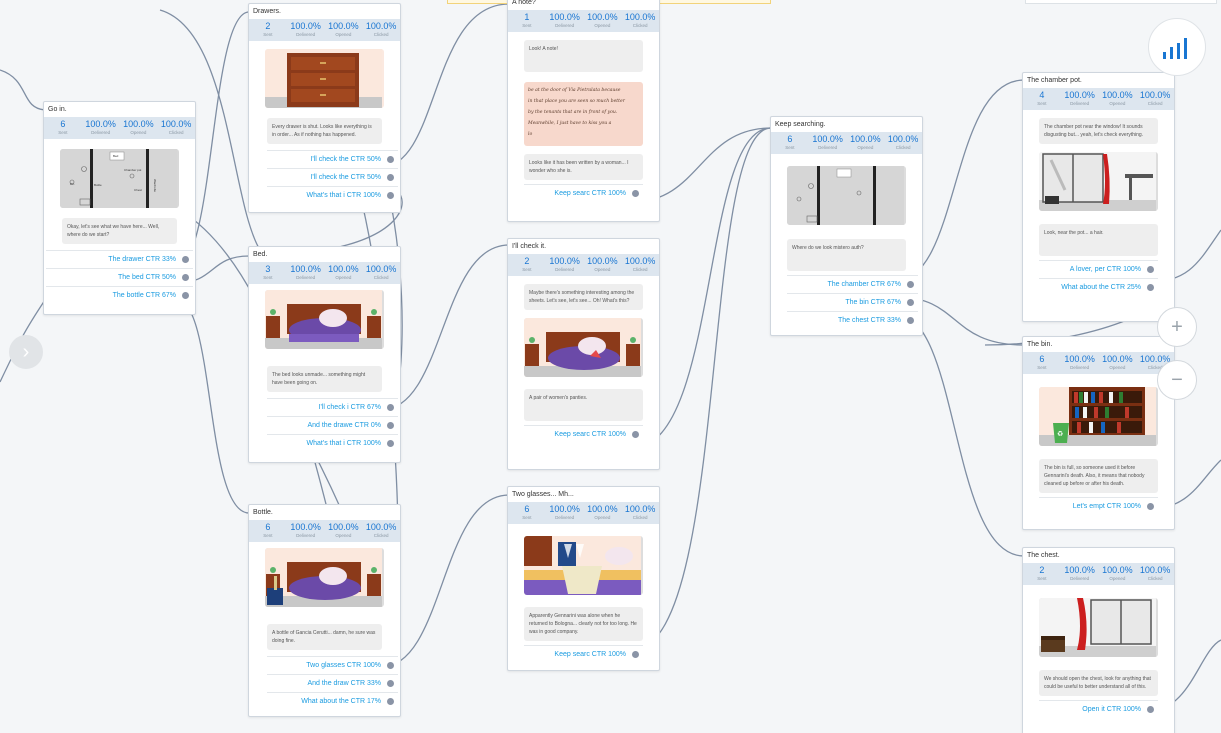 Image resolution: width=1221 pixels, height=733 pixels. I want to click on choice-button-check-drawer: I'll check the CTR 50%, so click(332, 159).